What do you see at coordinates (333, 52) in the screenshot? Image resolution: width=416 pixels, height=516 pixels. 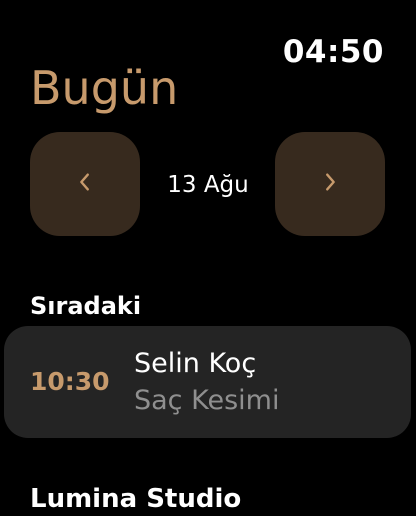 I see `status-time: 04:50` at bounding box center [333, 52].